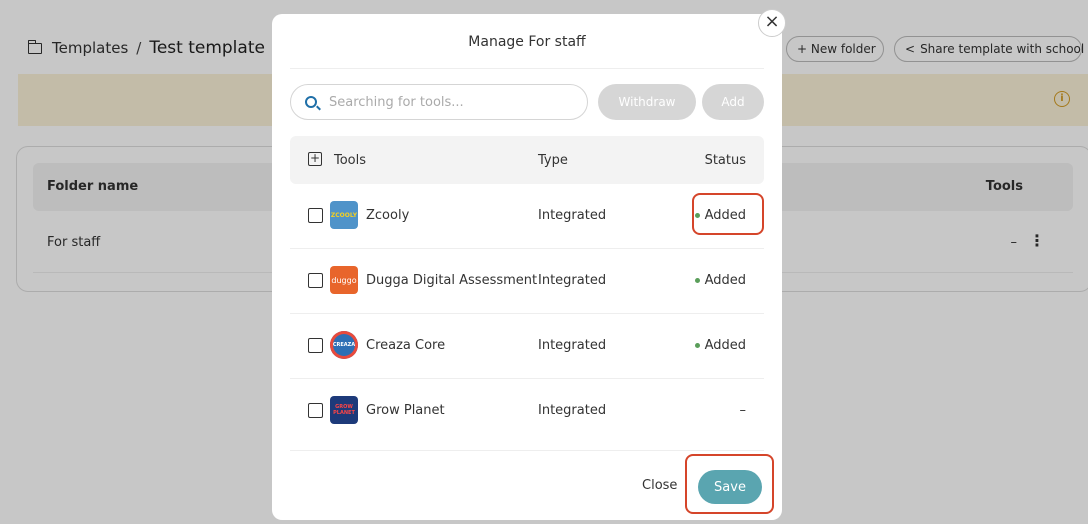 Image resolution: width=1088 pixels, height=524 pixels. I want to click on grow-planet-logo-text: GROW PLANET, so click(344, 410).